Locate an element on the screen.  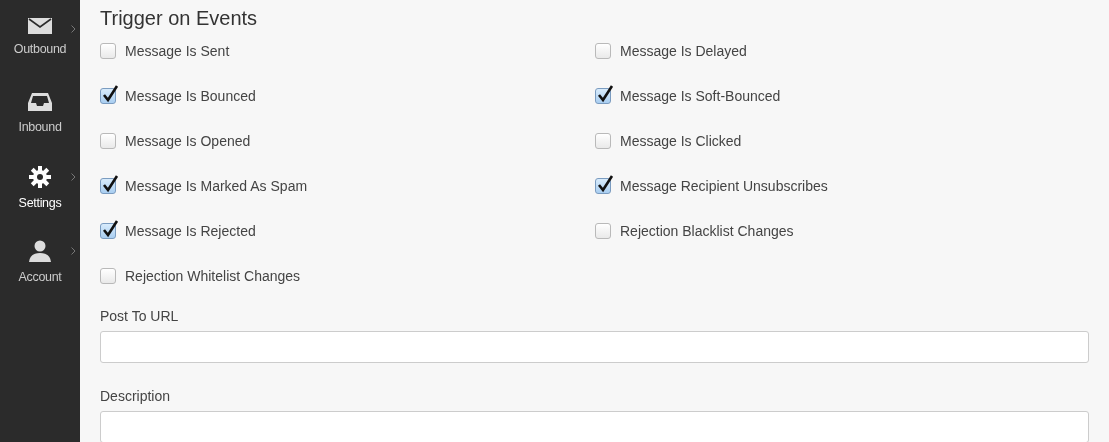
checkbox-label: Message Is Clicked is located at coordinates (681, 141).